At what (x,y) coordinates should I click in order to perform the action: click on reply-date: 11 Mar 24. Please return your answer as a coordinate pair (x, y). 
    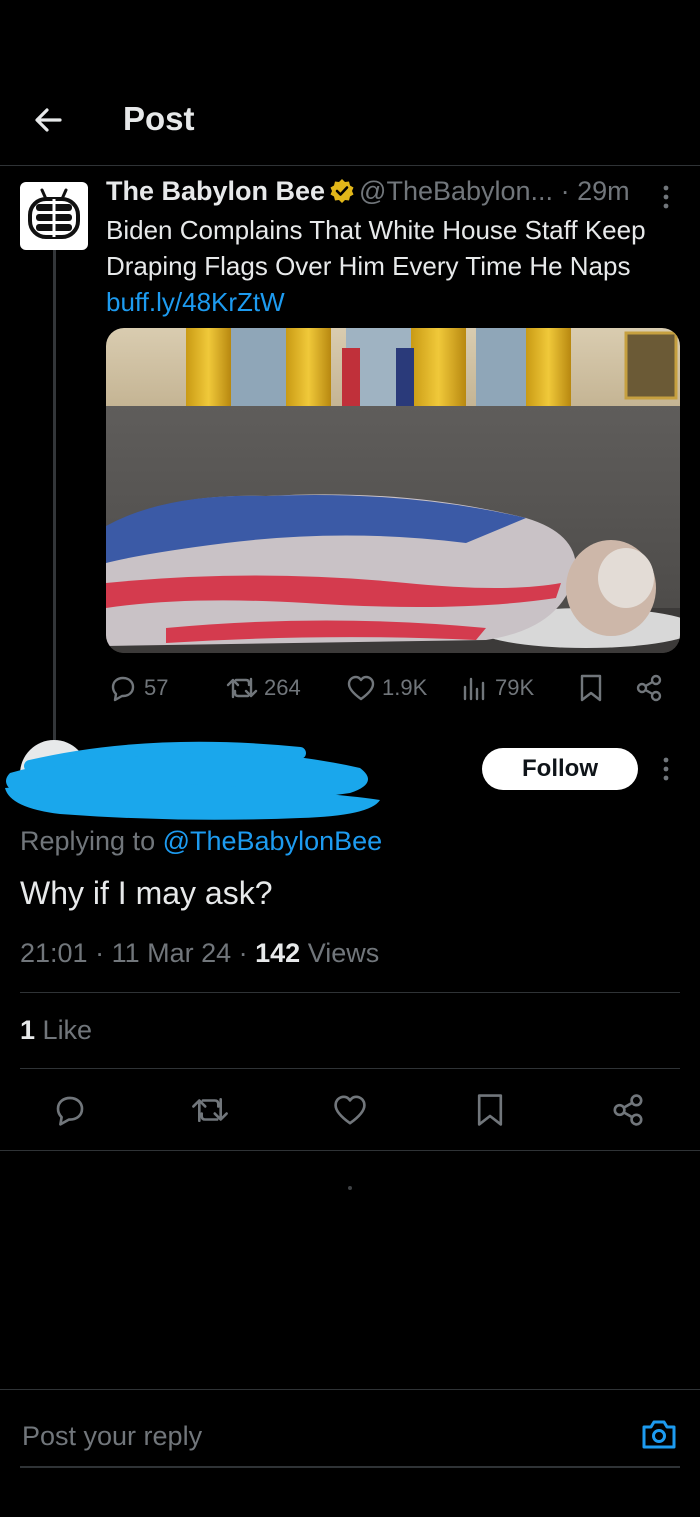
    Looking at the image, I should click on (172, 953).